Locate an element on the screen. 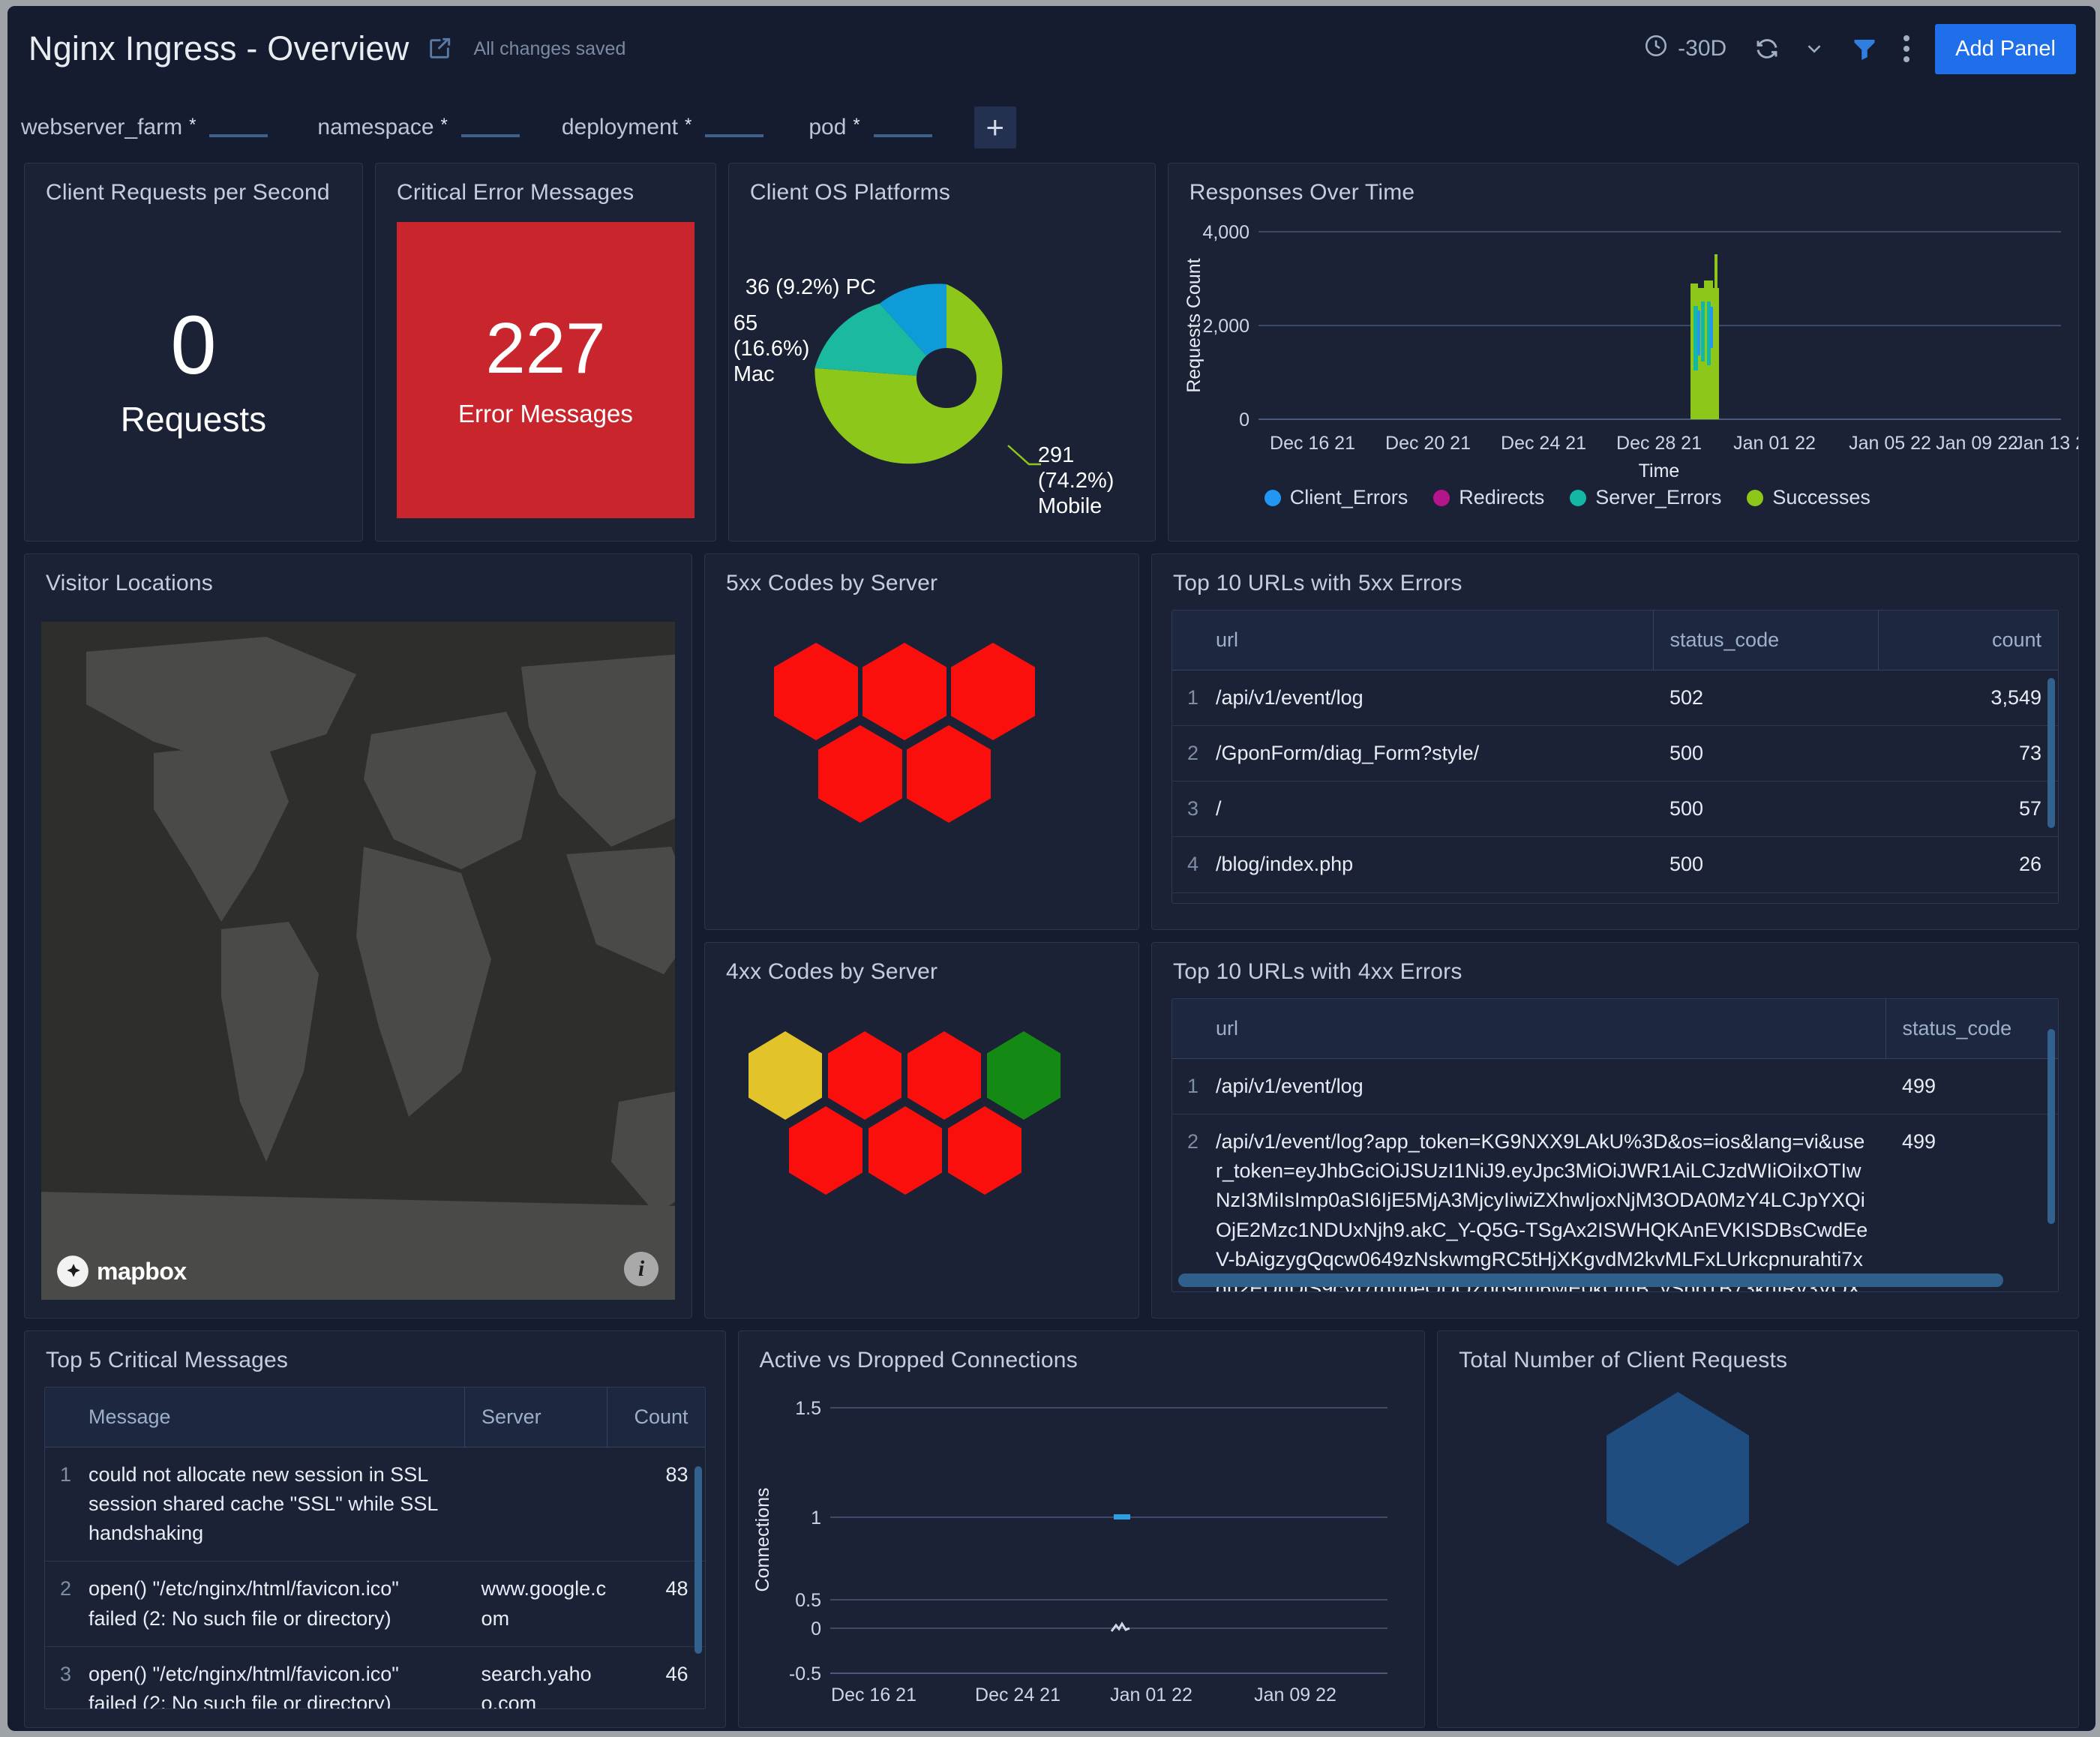 The width and height of the screenshot is (2100, 1737). map-canvas: mapbox i 121807158979623232427.1k1.3k is located at coordinates (358, 961).